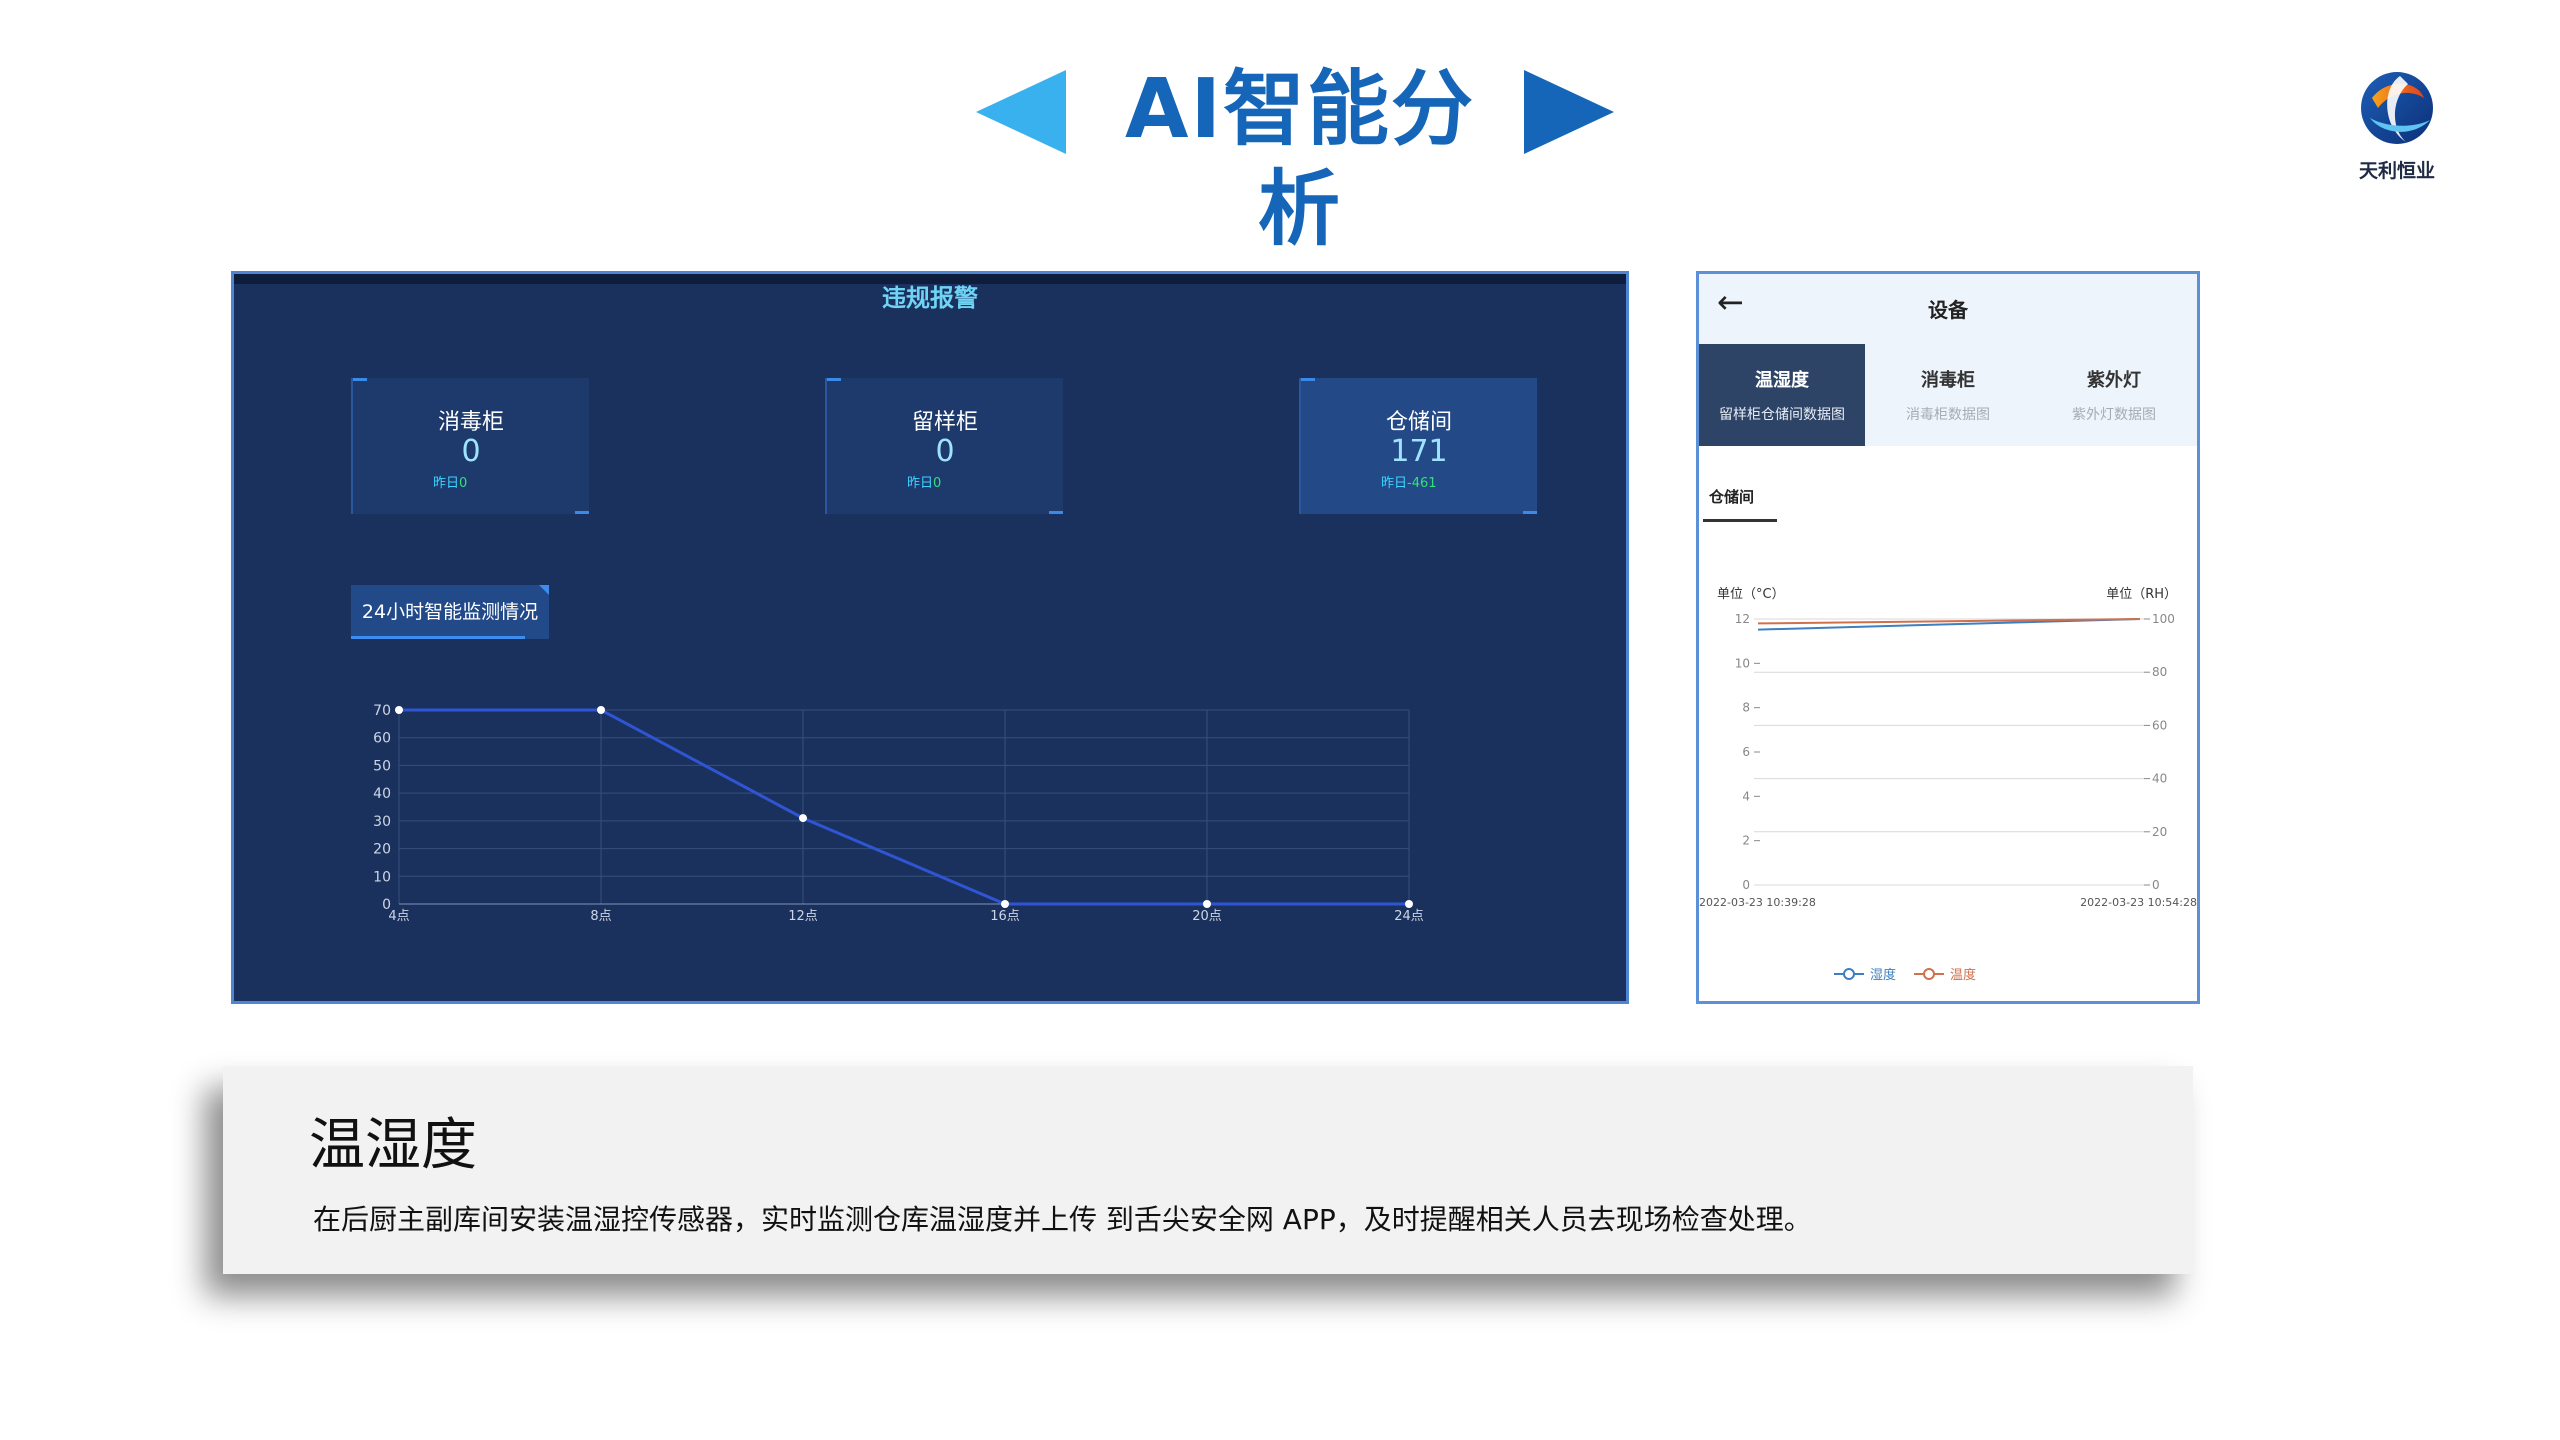  What do you see at coordinates (2141, 594) in the screenshot?
I see `right-axis-unit-label: 单位（RH）` at bounding box center [2141, 594].